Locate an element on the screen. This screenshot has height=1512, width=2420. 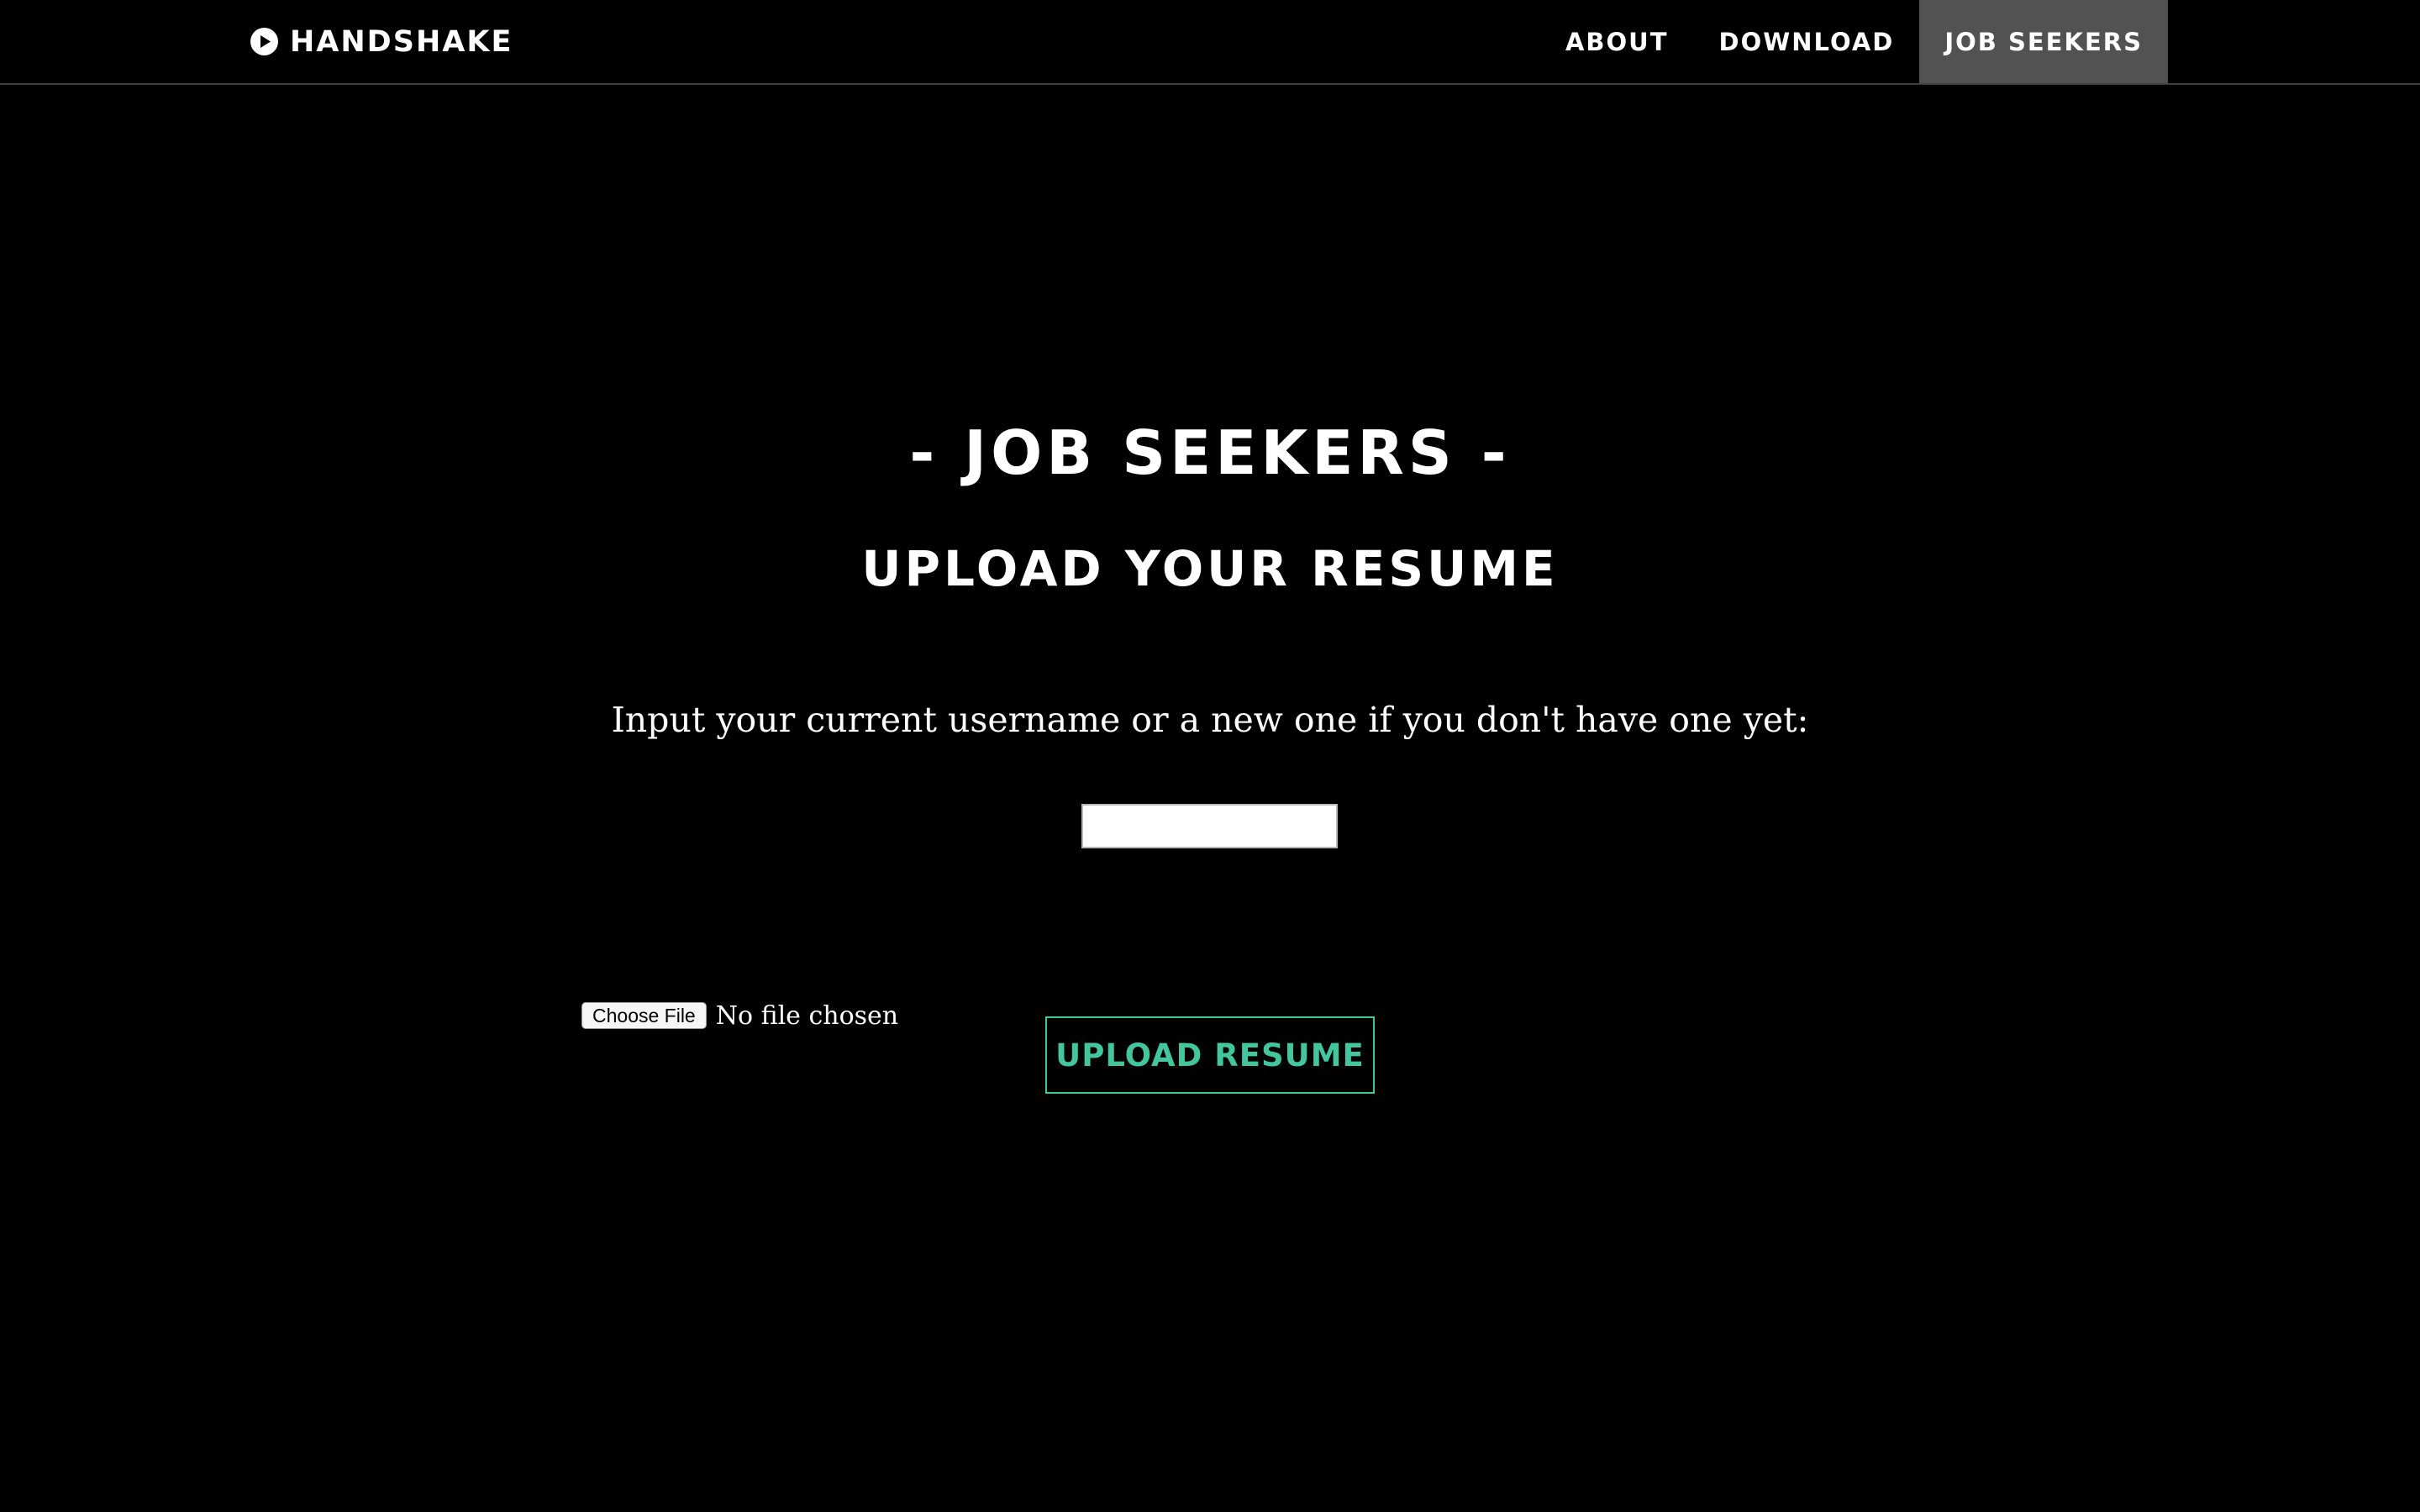
page-subtitle: UPLOAD YOUR RESUME is located at coordinates (1210, 568).